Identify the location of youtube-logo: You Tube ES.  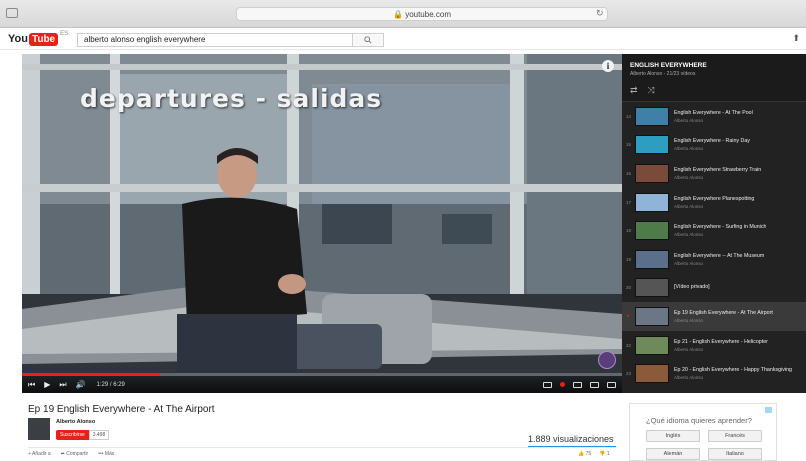
(38, 39).